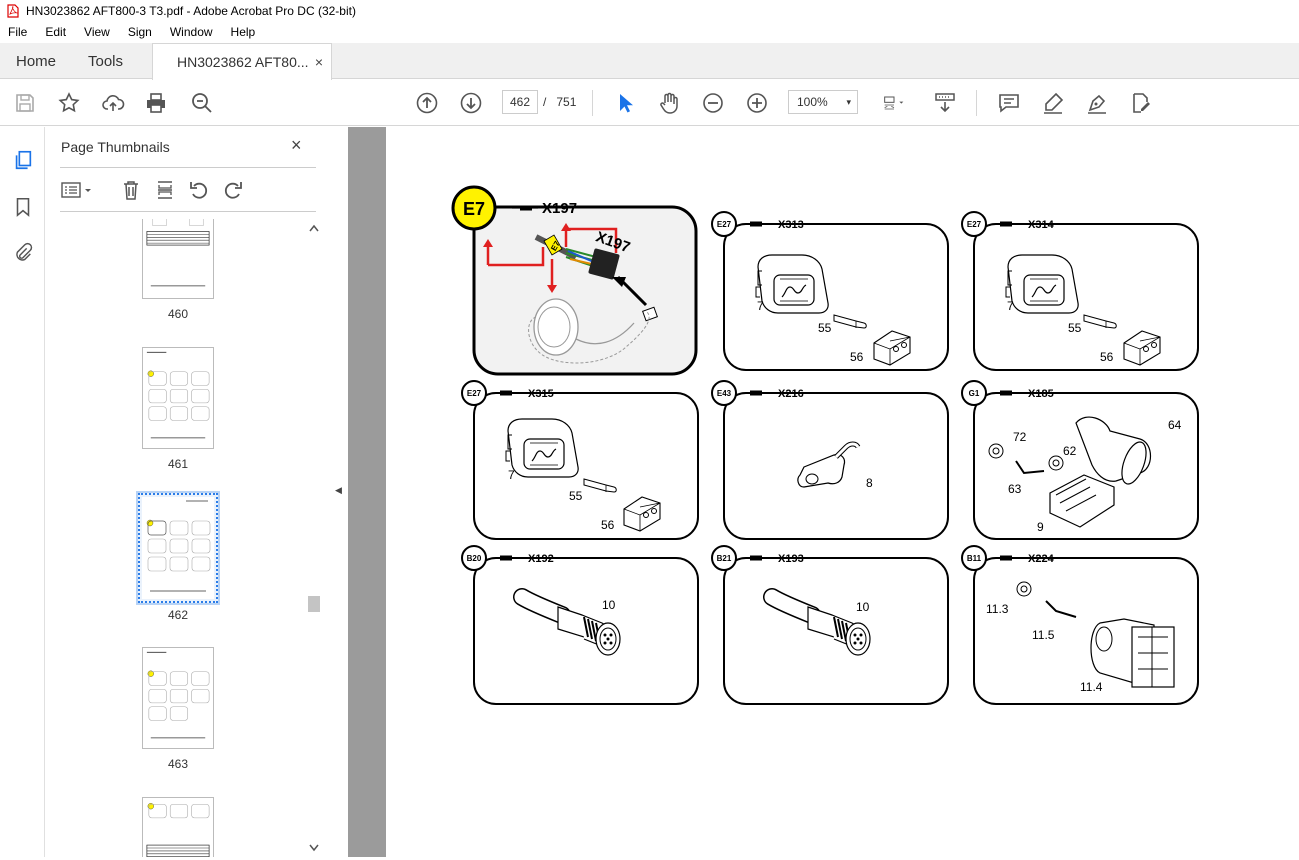 The height and width of the screenshot is (860, 1299). What do you see at coordinates (202, 103) in the screenshot?
I see `zoom-search-button` at bounding box center [202, 103].